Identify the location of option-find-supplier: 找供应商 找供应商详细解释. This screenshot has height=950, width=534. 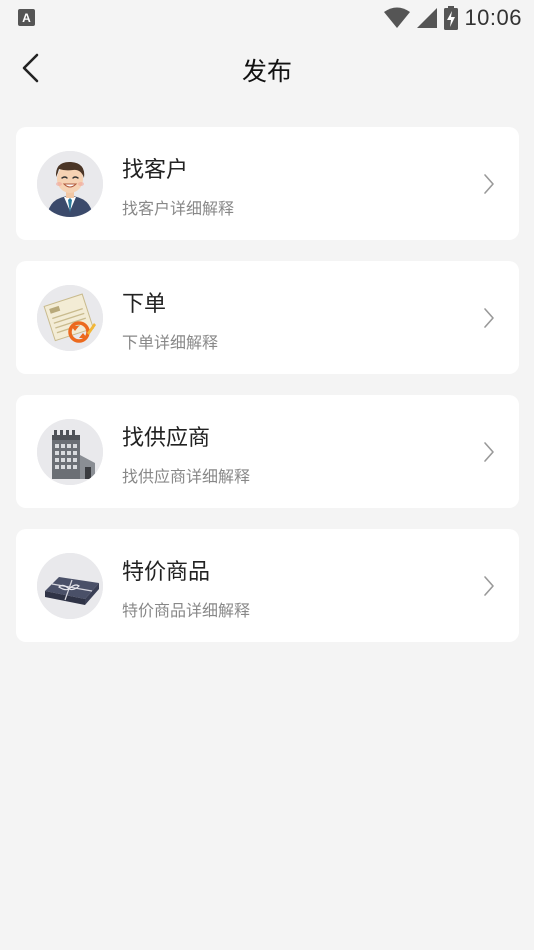
(267, 451).